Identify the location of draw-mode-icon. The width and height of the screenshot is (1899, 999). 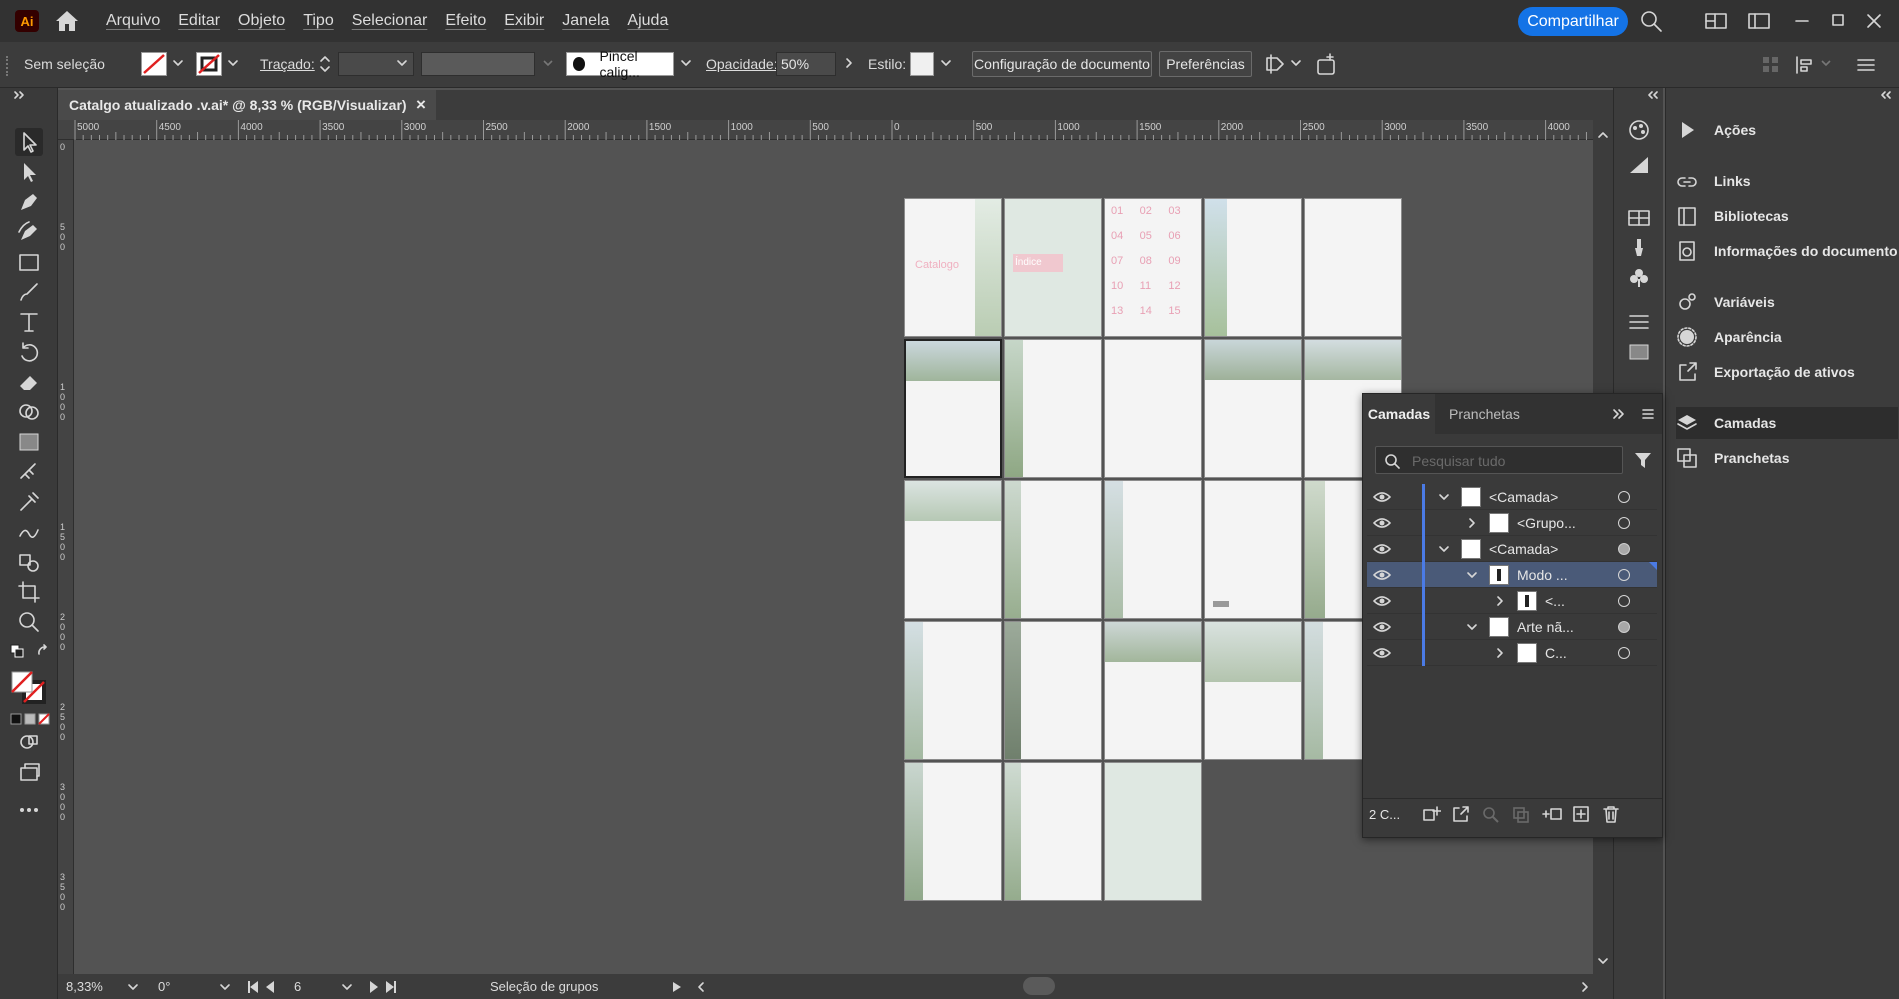
(29, 742).